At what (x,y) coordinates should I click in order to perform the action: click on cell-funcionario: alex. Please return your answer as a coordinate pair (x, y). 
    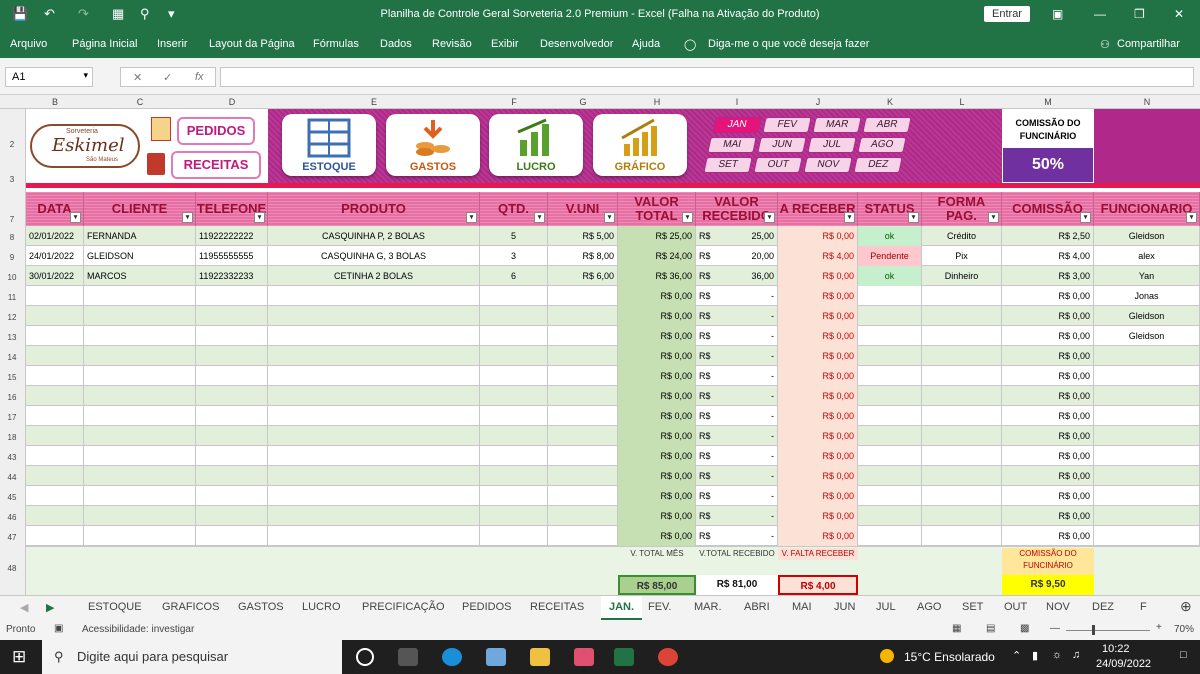
    Looking at the image, I should click on (1147, 256).